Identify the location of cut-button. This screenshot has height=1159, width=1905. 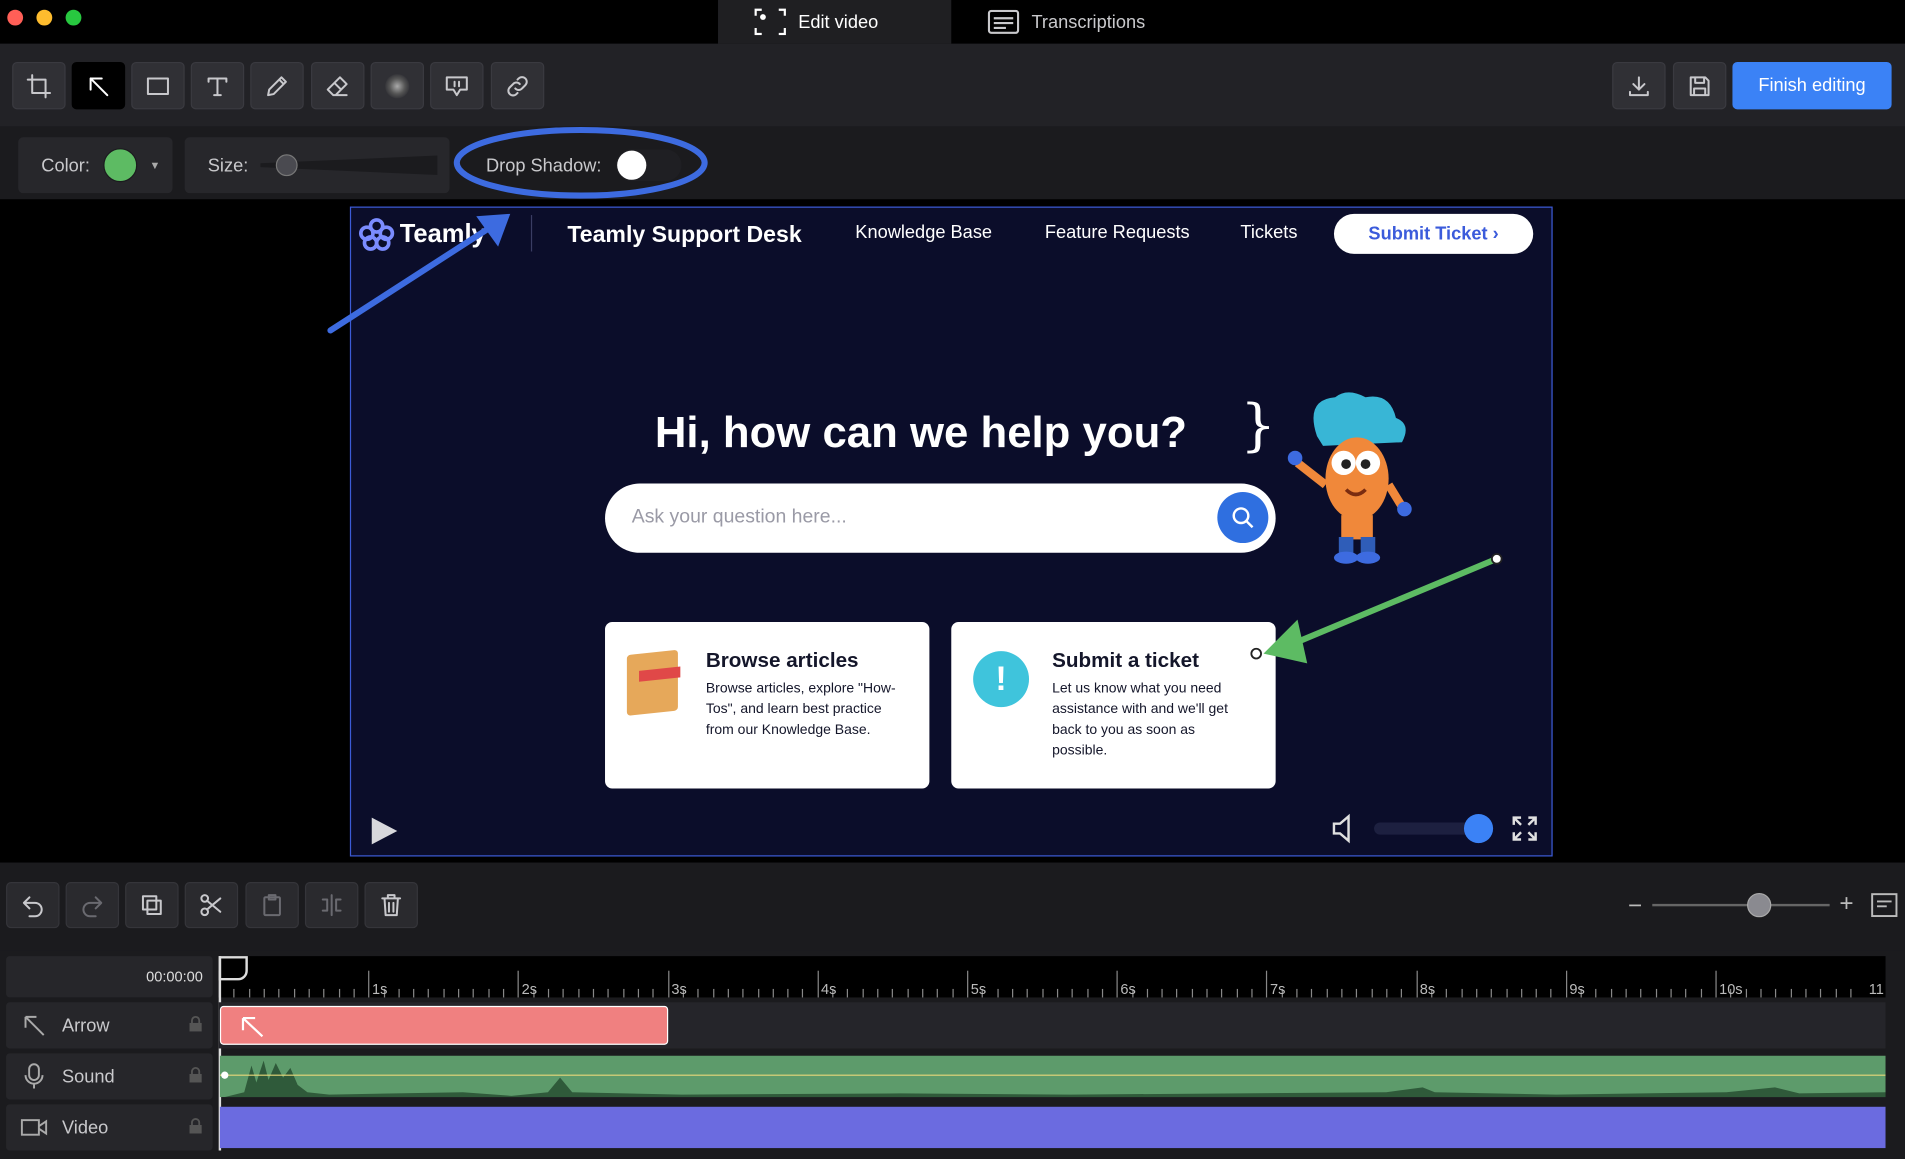
(211, 905).